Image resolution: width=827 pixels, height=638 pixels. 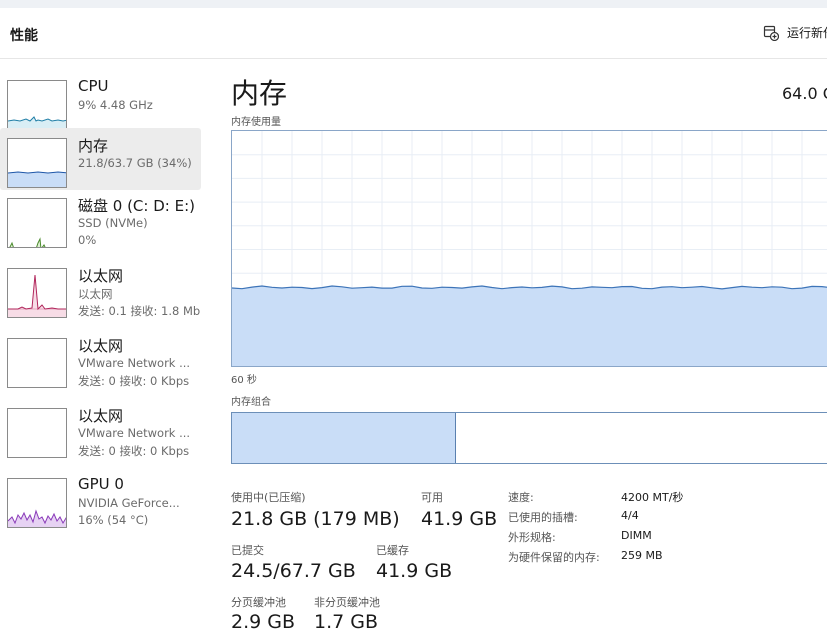 I want to click on memory-composition-bar, so click(x=529, y=438).